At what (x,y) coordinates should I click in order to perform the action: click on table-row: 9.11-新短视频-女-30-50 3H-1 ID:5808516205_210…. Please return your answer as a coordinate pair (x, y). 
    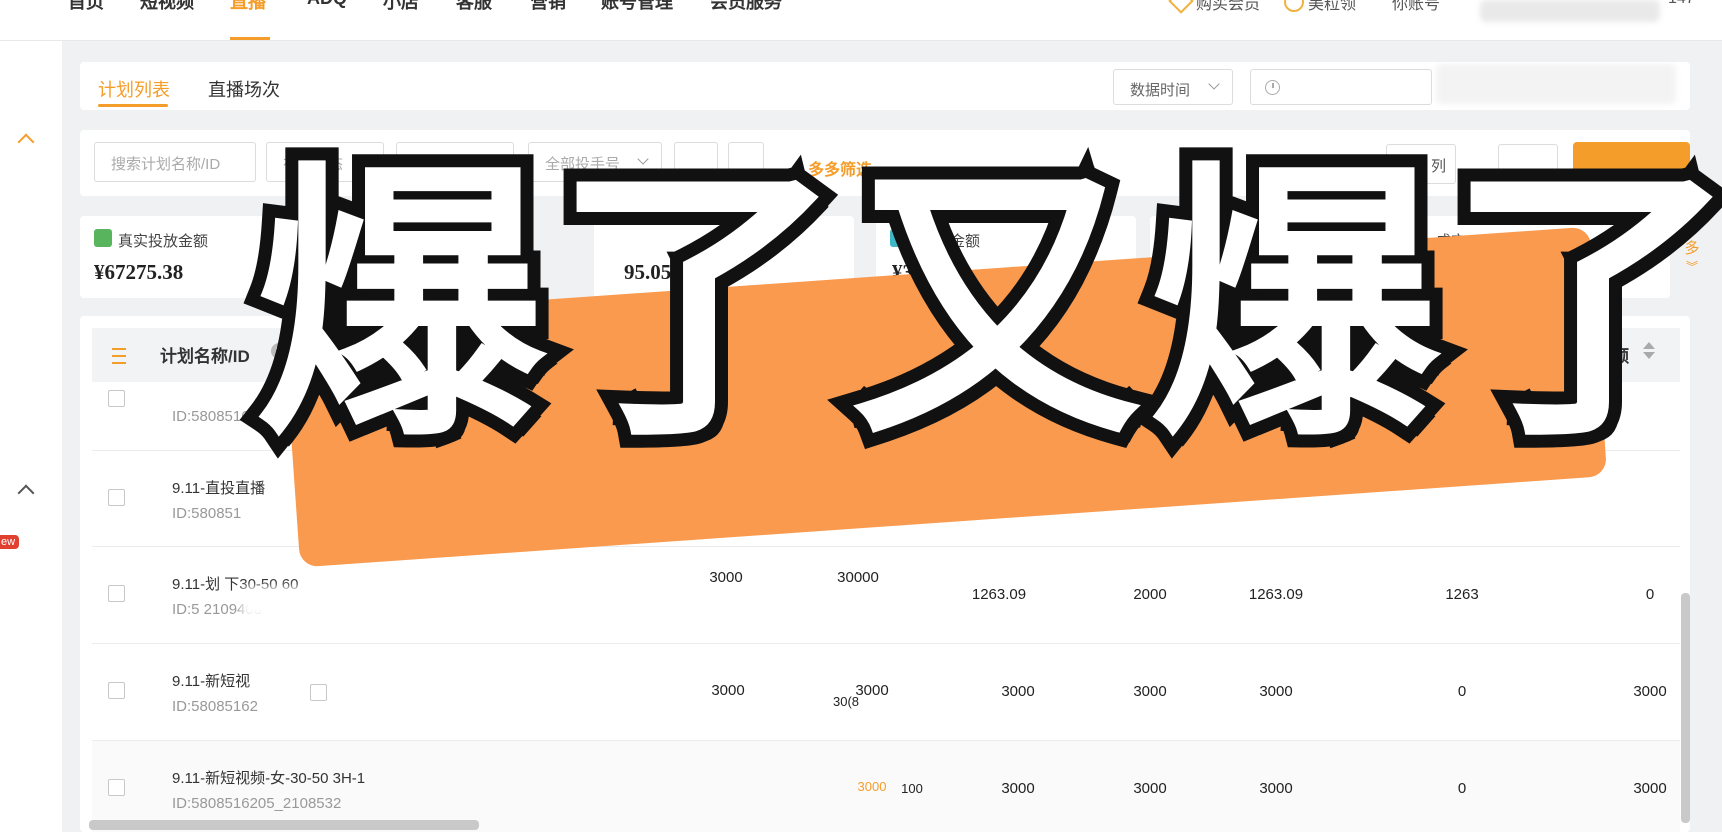
    Looking at the image, I should click on (886, 786).